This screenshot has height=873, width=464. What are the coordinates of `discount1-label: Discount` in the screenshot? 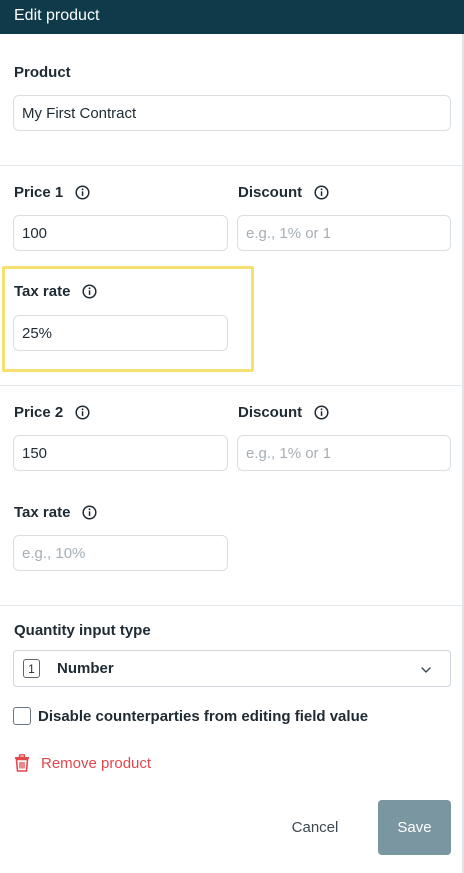 It's located at (283, 192).